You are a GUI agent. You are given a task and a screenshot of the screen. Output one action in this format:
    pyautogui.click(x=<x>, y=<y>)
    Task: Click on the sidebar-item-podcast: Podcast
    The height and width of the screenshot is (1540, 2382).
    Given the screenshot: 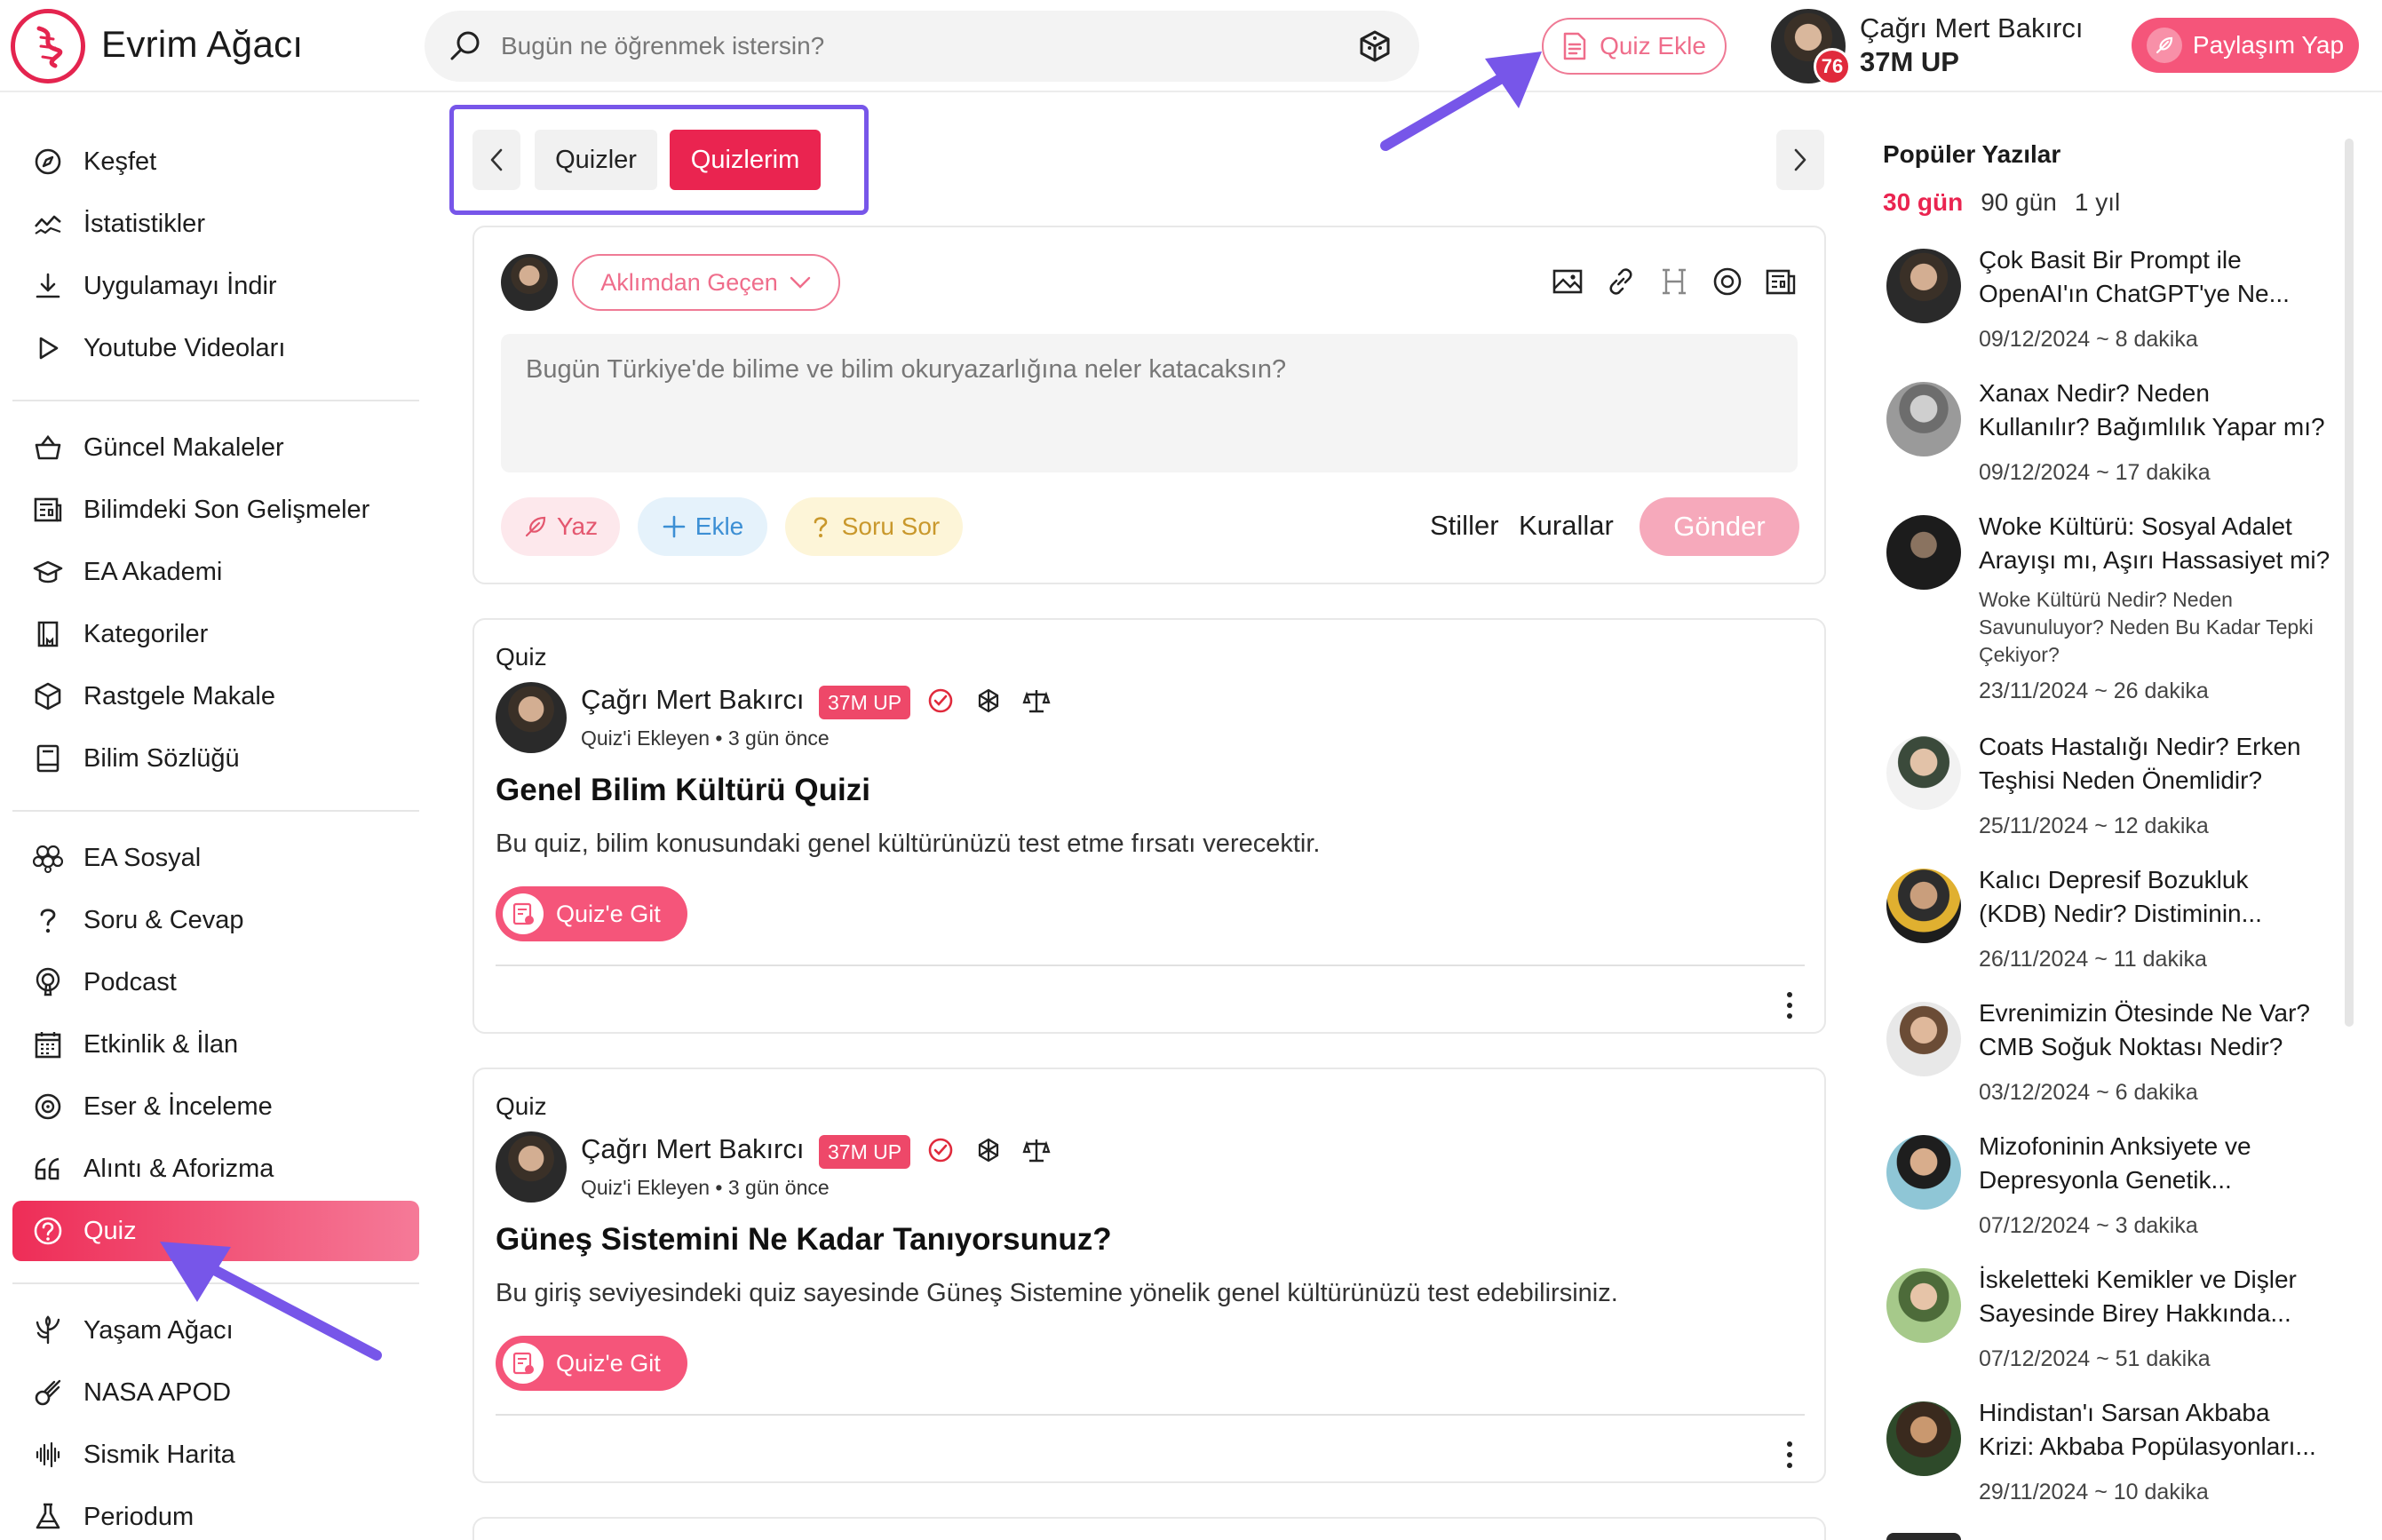 What is the action you would take?
    pyautogui.click(x=215, y=982)
    